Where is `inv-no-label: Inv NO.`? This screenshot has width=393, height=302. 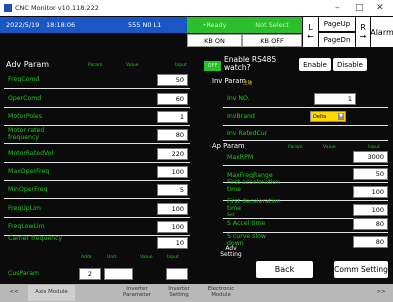
inv-no-label: Inv NO. is located at coordinates (238, 98).